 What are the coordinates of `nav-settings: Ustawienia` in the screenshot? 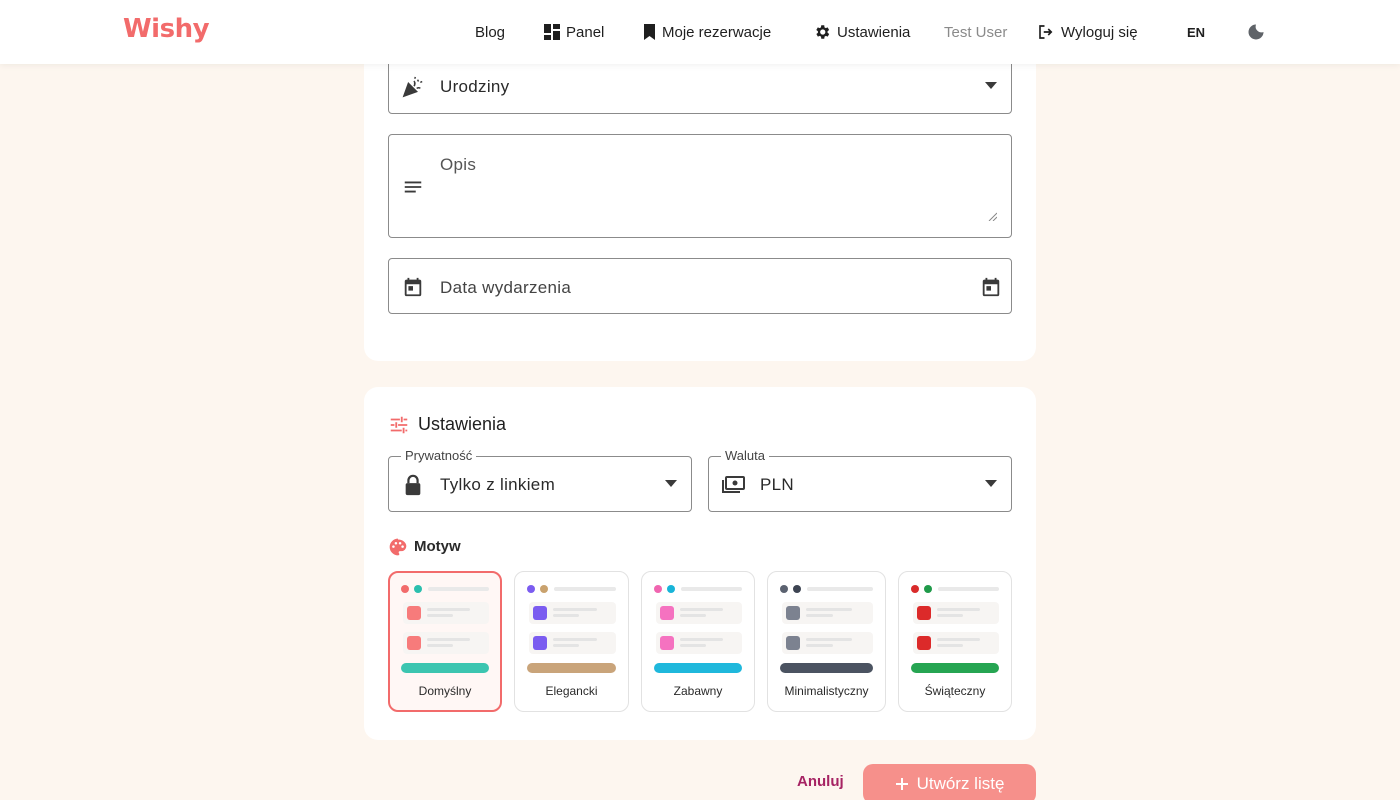 It's located at (861, 32).